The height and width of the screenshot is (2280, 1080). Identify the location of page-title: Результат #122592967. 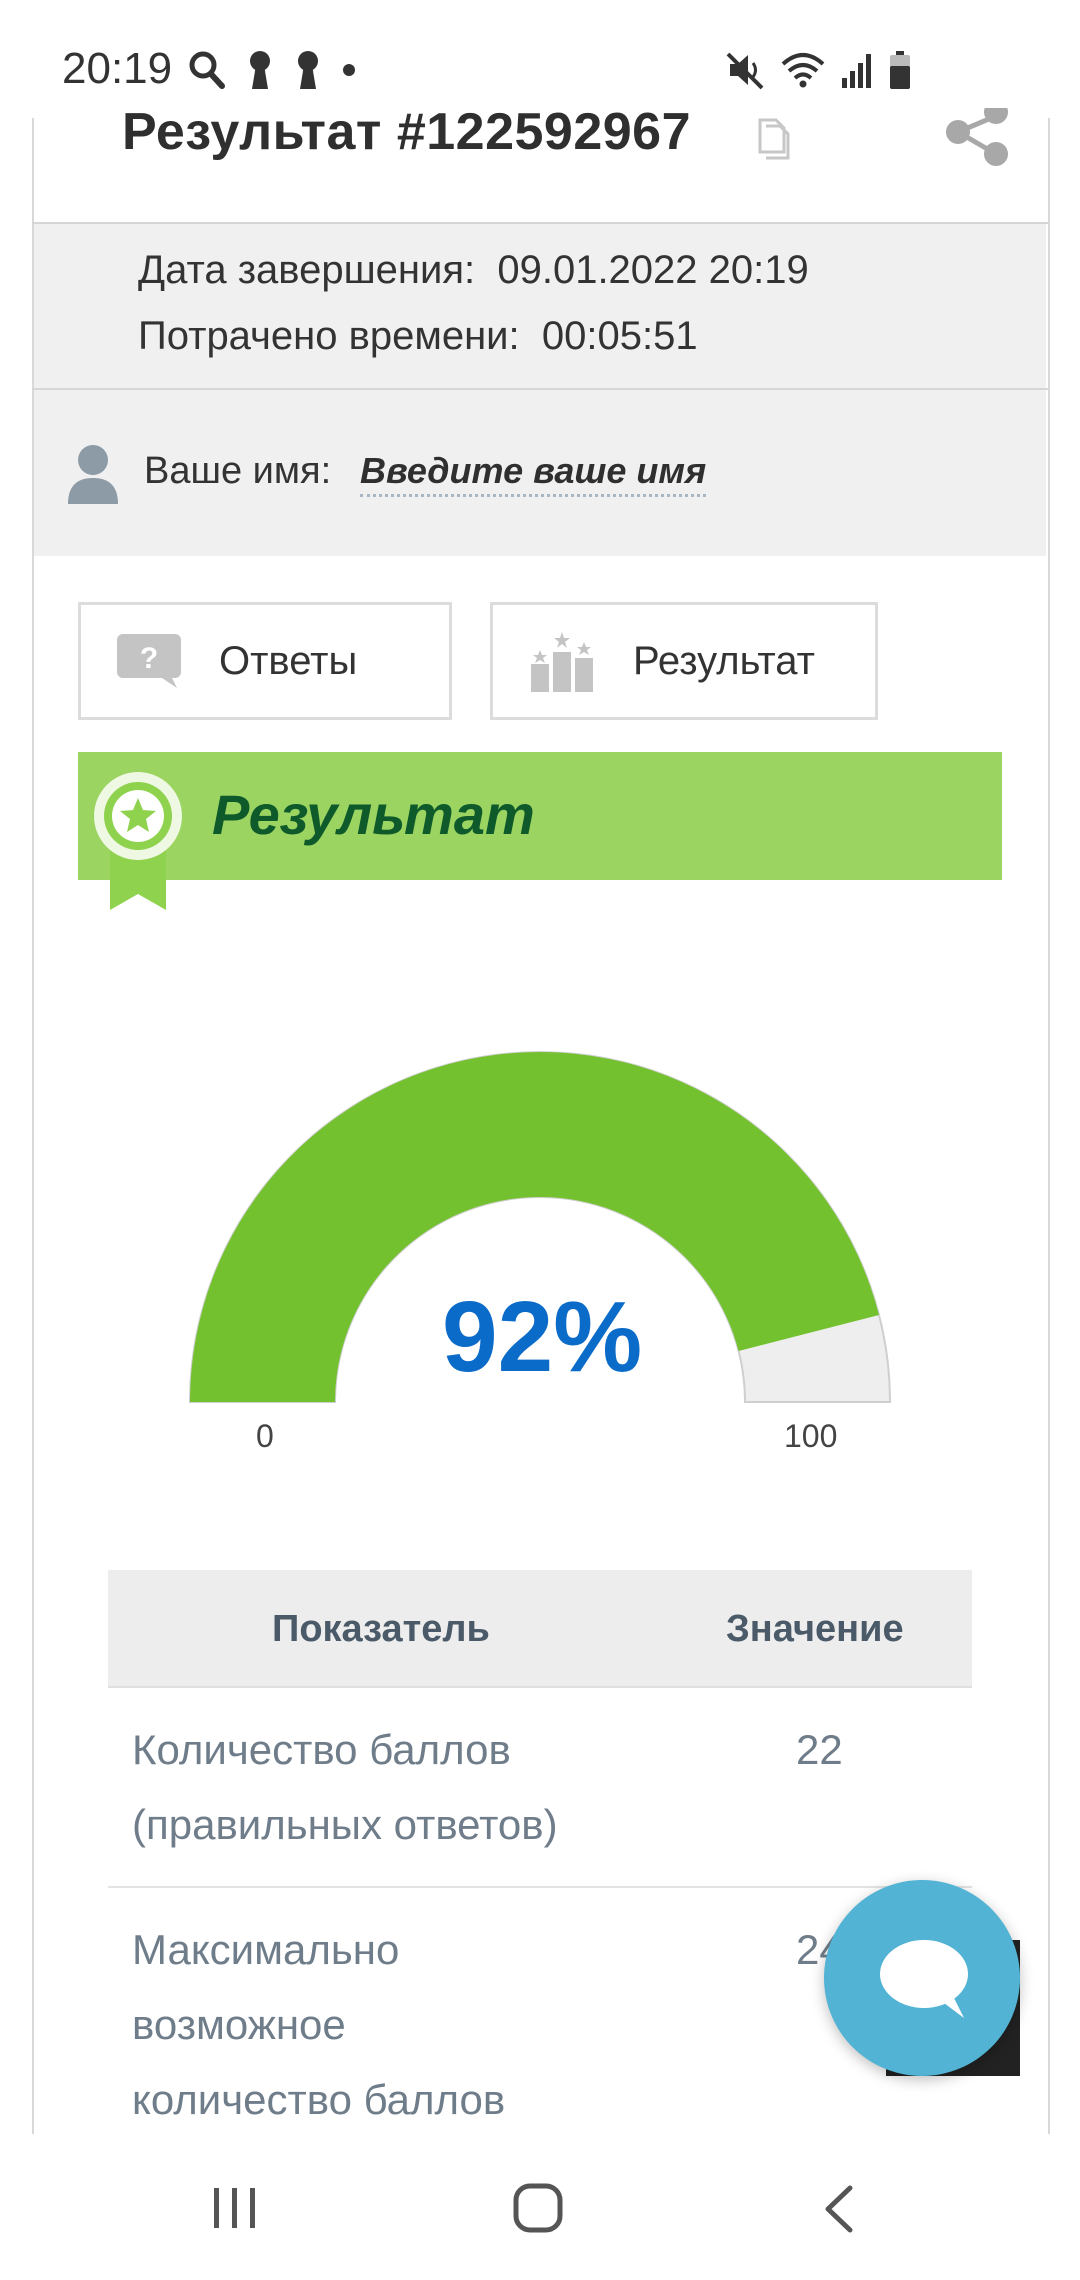
(407, 132).